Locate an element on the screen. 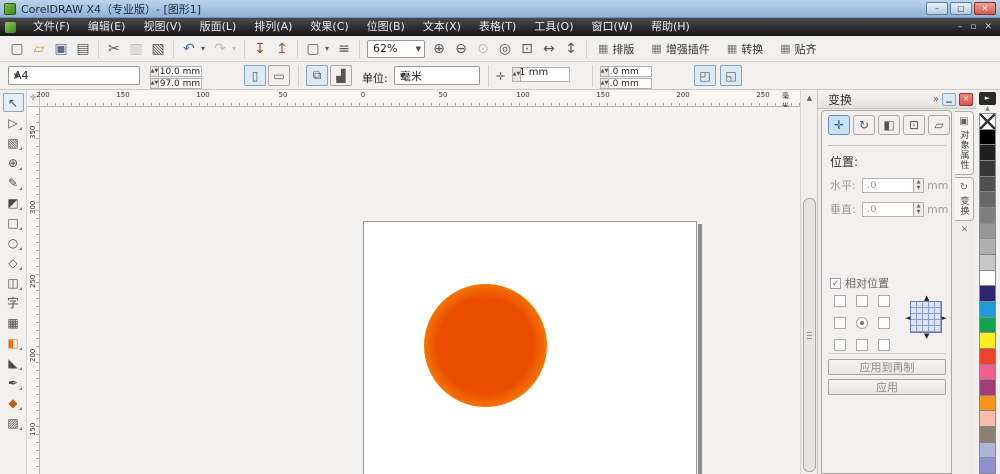  page-preset-select: A4 ▼ is located at coordinates (74, 75).